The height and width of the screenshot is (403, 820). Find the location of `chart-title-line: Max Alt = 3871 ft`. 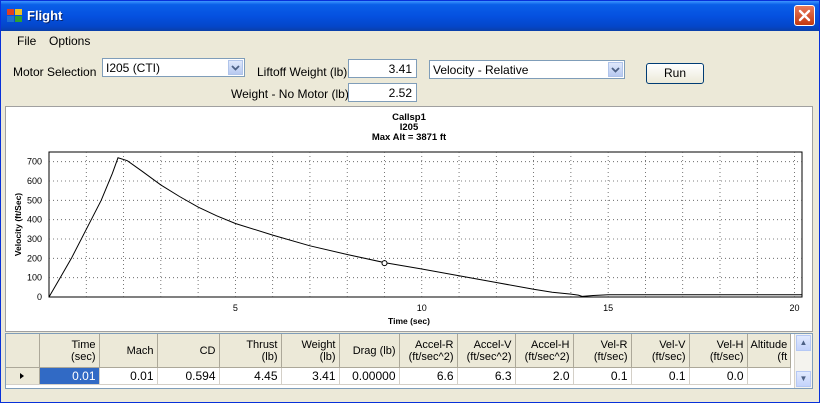

chart-title-line: Max Alt = 3871 ft is located at coordinates (409, 137).